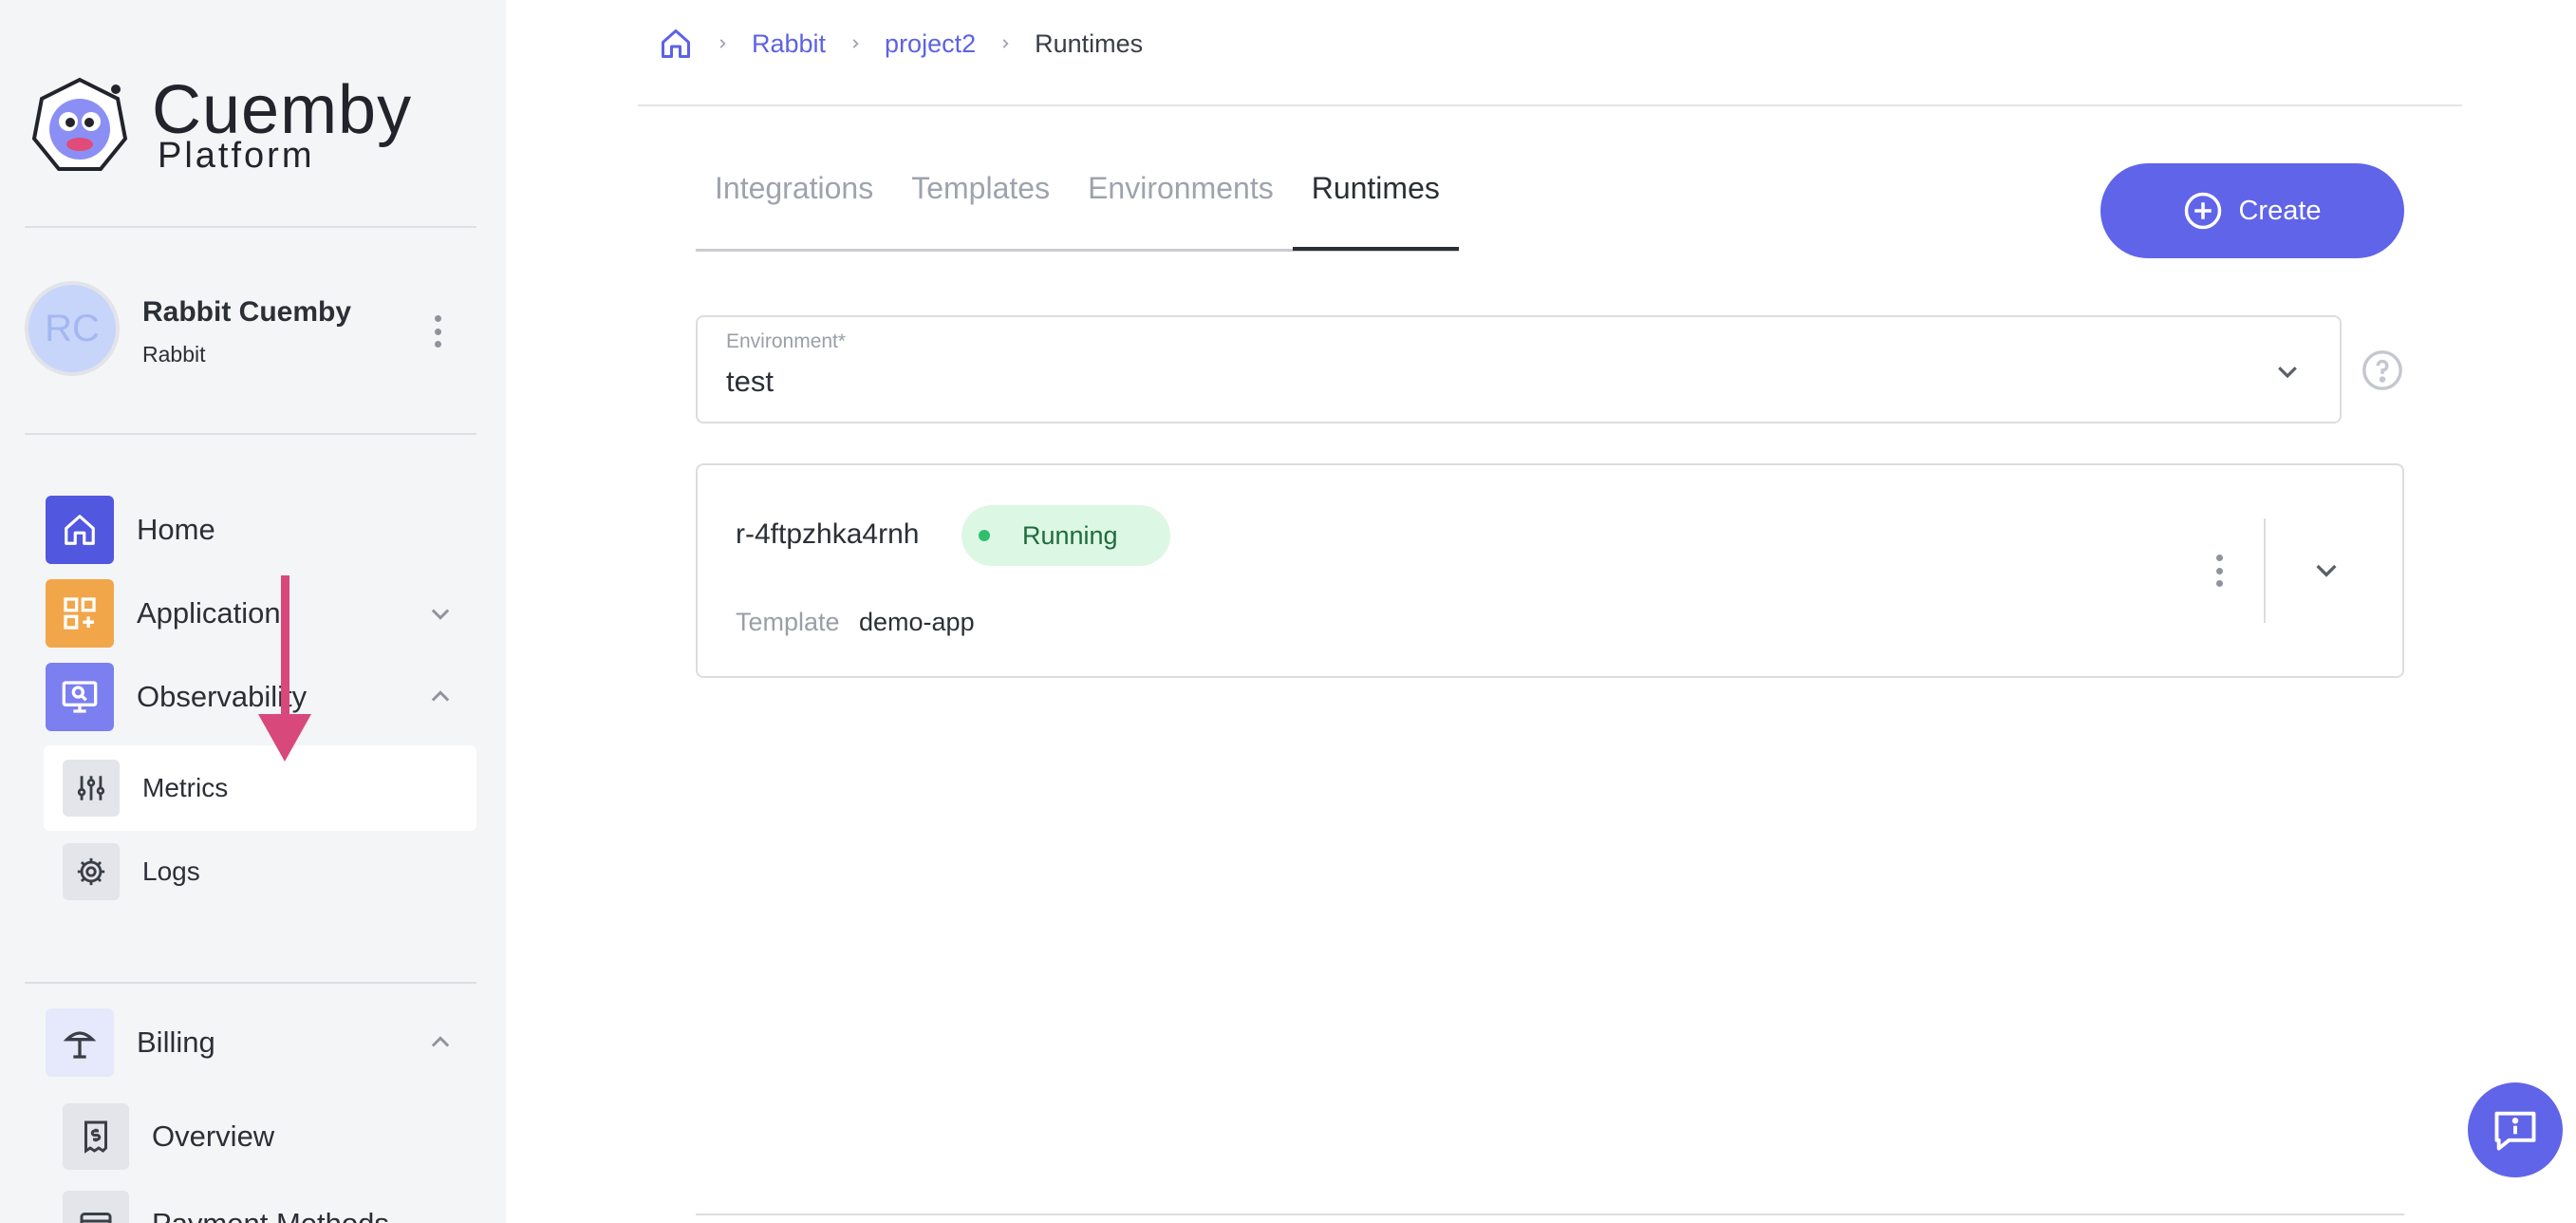  What do you see at coordinates (931, 44) in the screenshot?
I see `breadcrumb-link: project2` at bounding box center [931, 44].